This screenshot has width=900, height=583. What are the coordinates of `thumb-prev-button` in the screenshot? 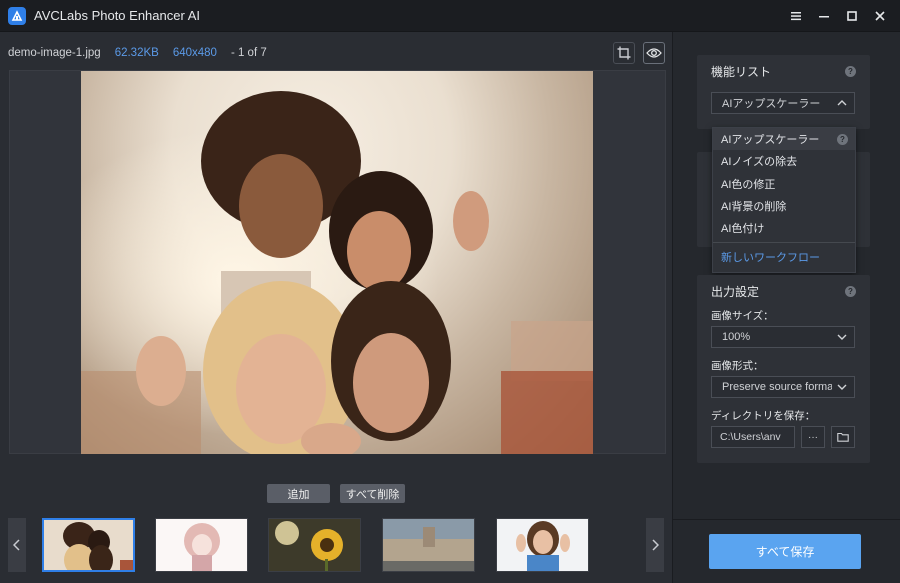 It's located at (17, 545).